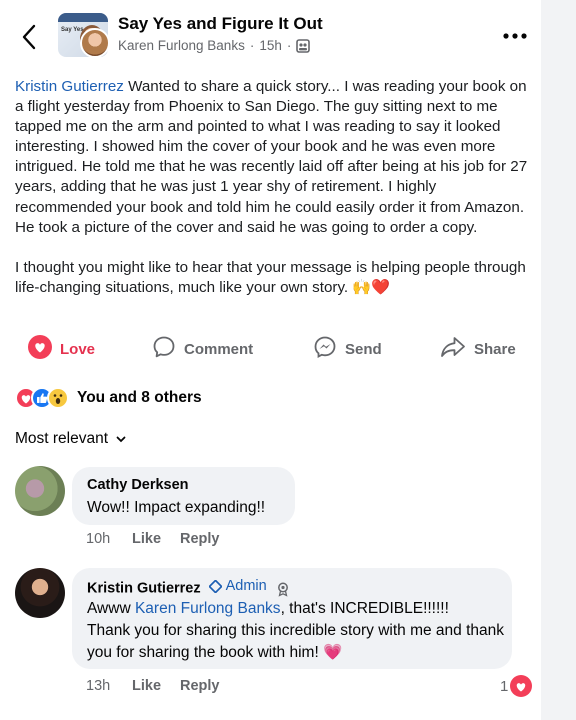 The height and width of the screenshot is (720, 576). I want to click on comment-time: 10h, so click(98, 539).